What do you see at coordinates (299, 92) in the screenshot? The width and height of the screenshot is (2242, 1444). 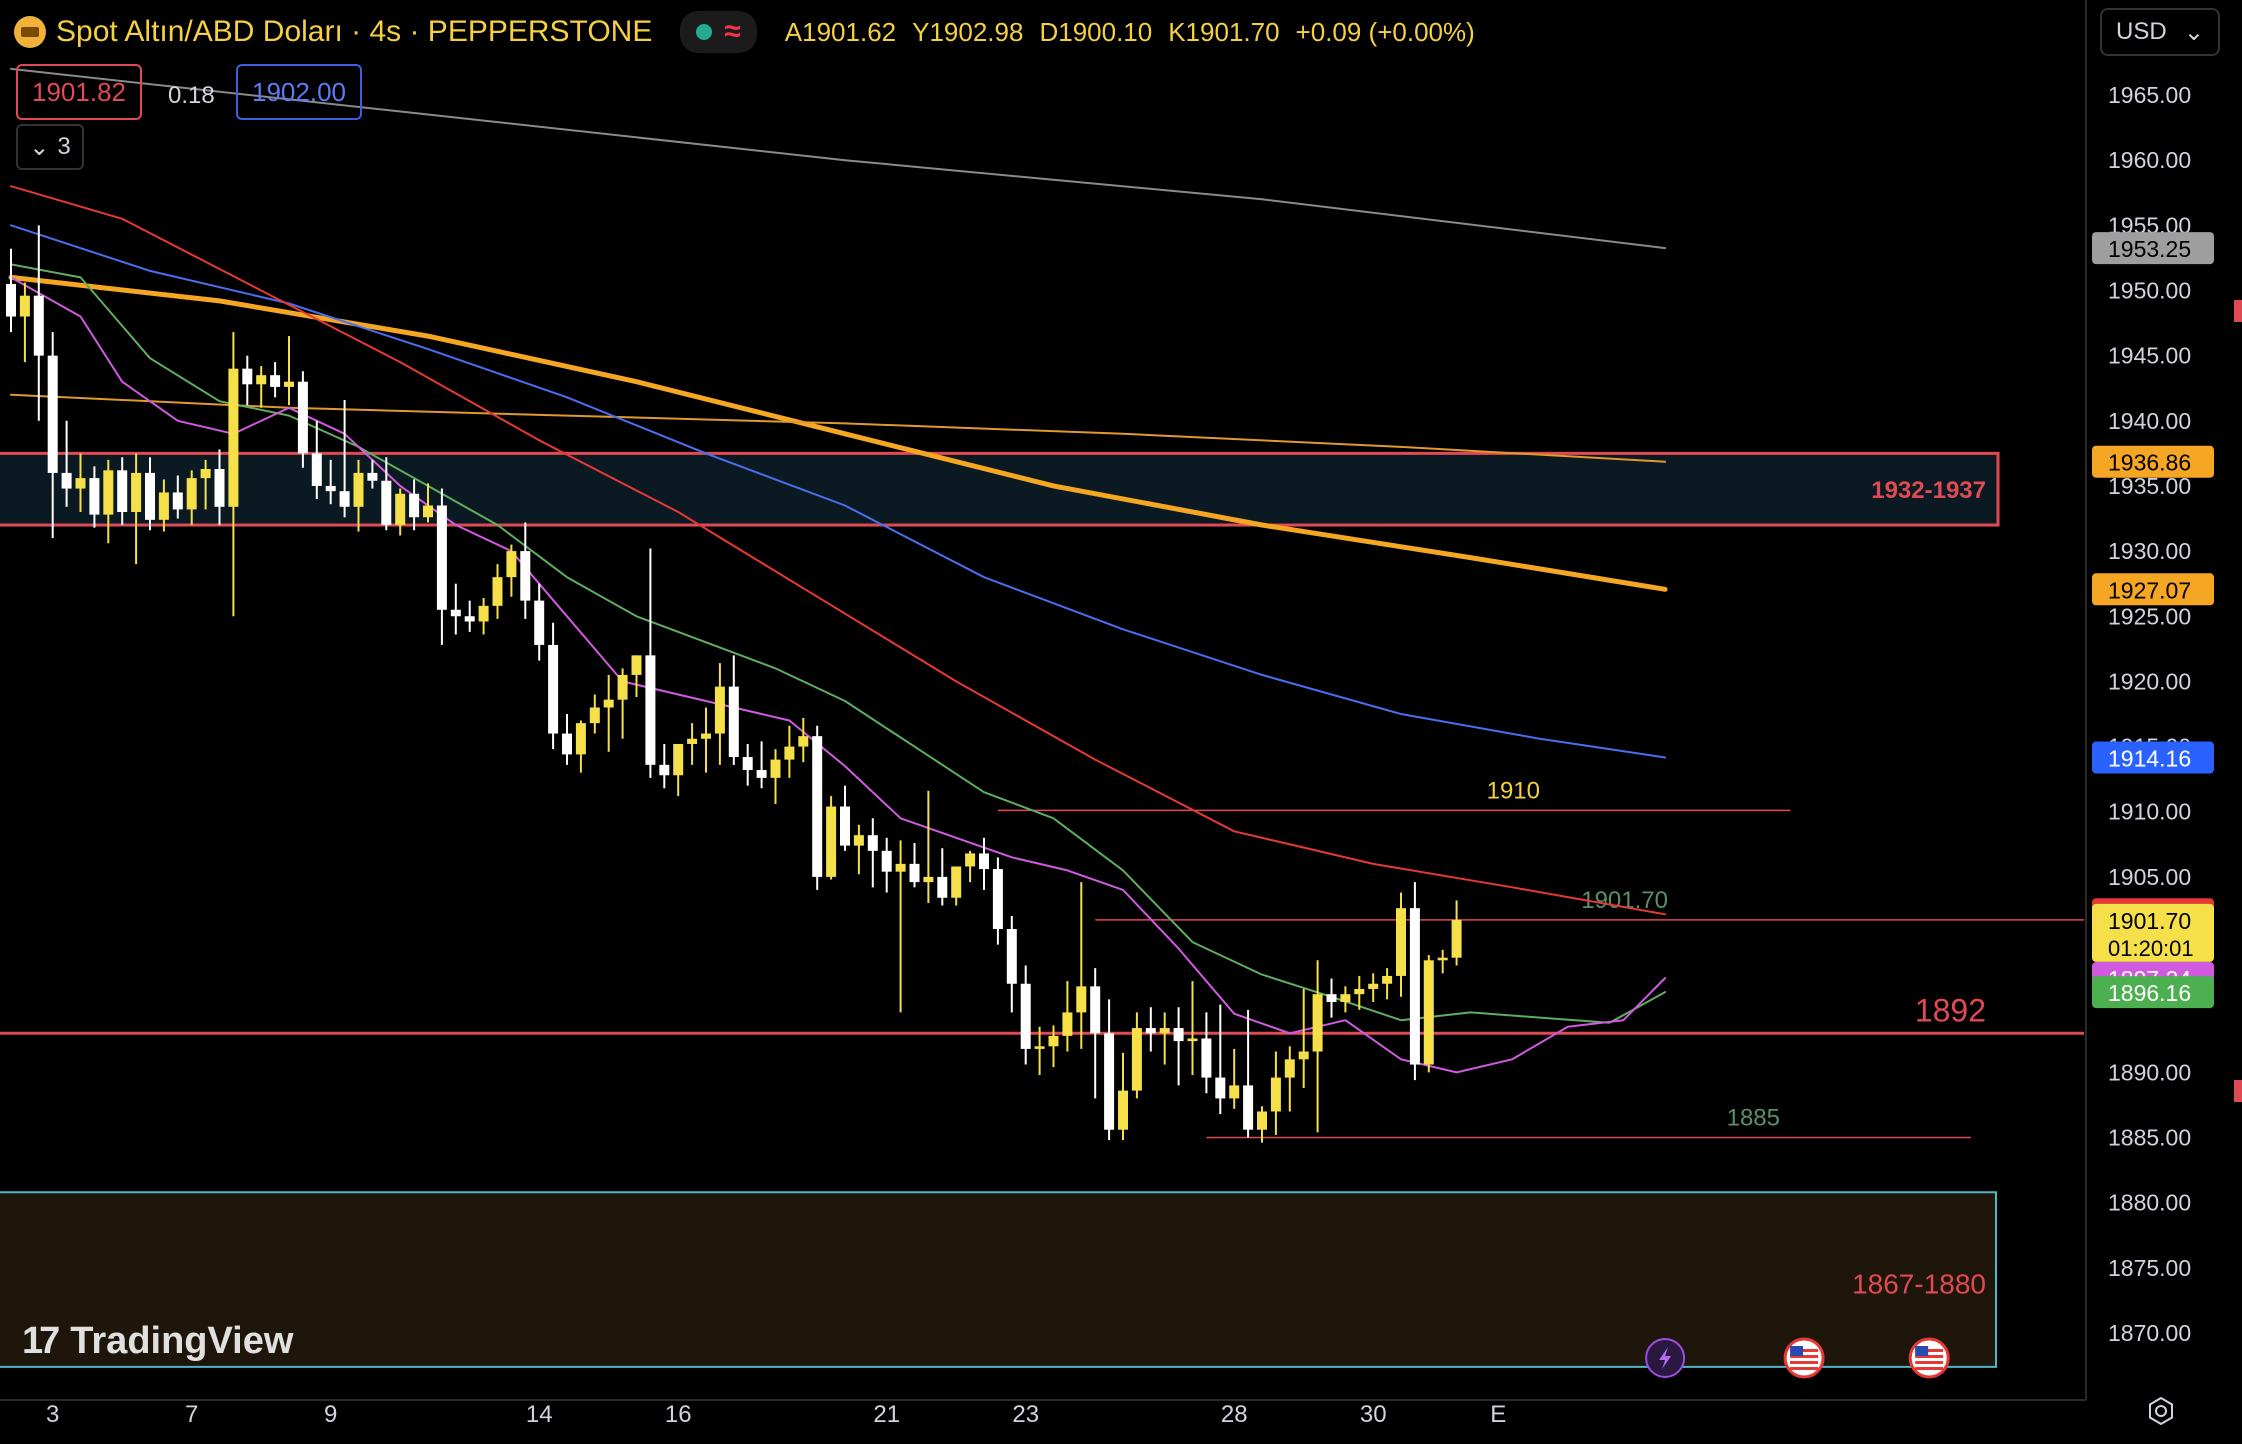 I see `buy-price-button: 1902.00` at bounding box center [299, 92].